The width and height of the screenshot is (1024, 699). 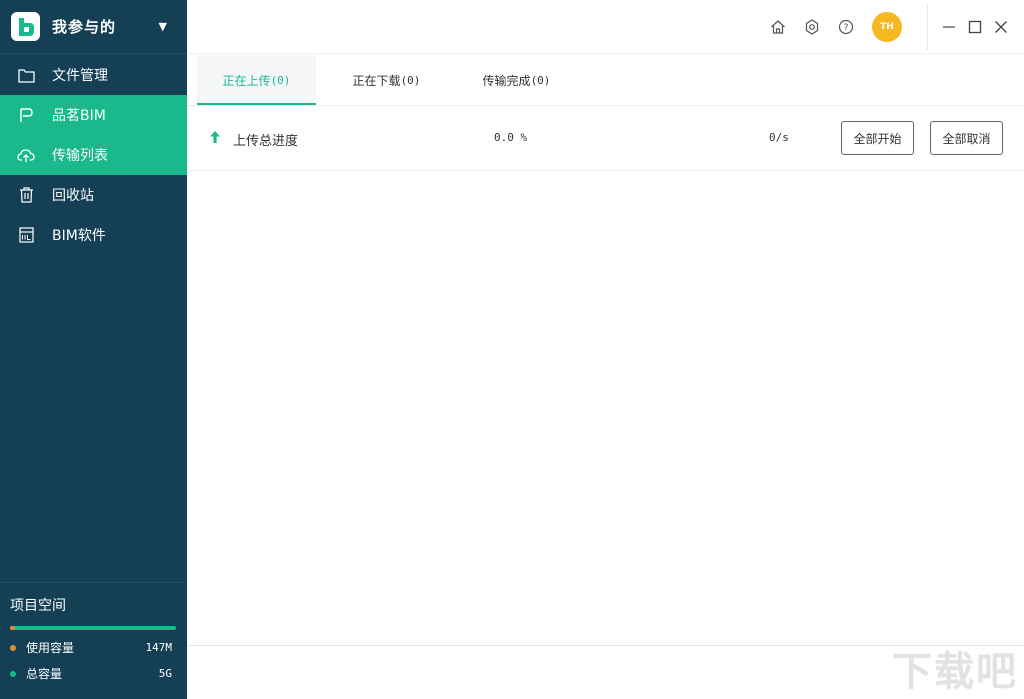 What do you see at coordinates (12, 628) in the screenshot?
I see `storage-used-fill` at bounding box center [12, 628].